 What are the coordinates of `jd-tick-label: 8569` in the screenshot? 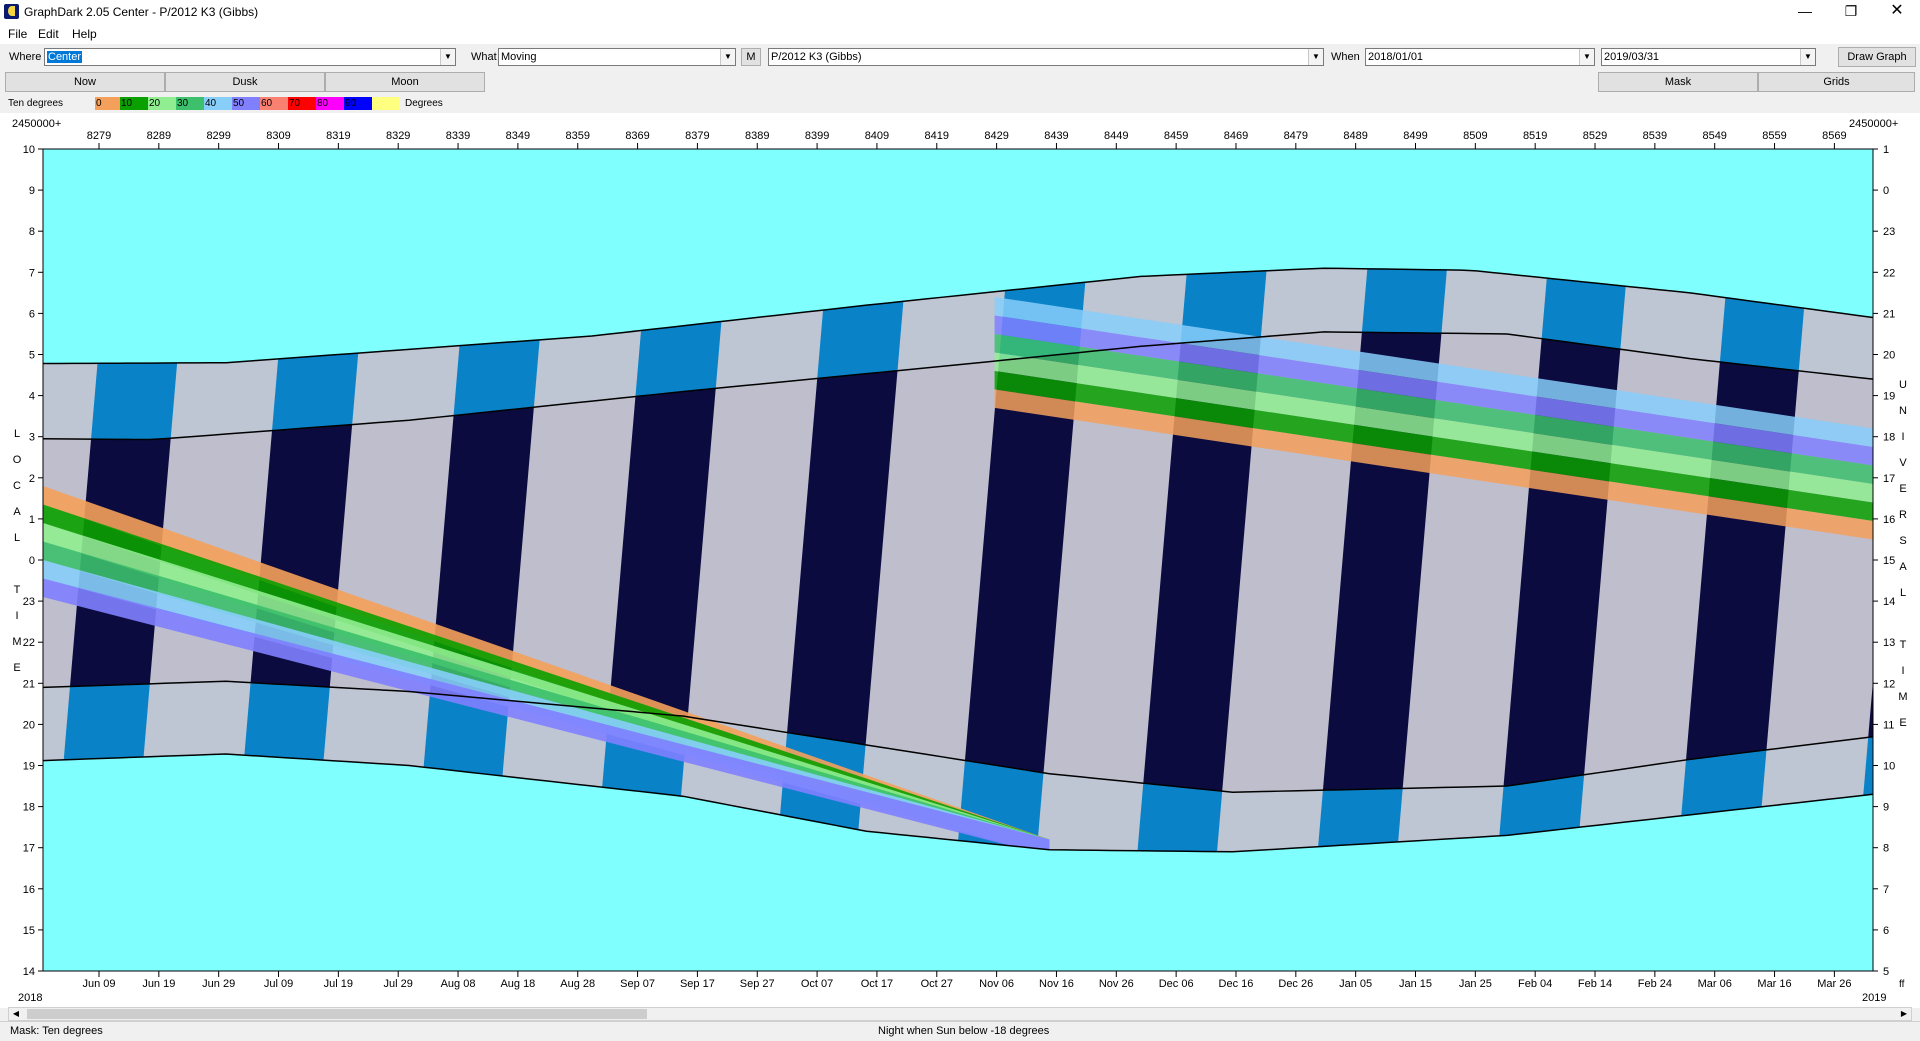 It's located at (1834, 136).